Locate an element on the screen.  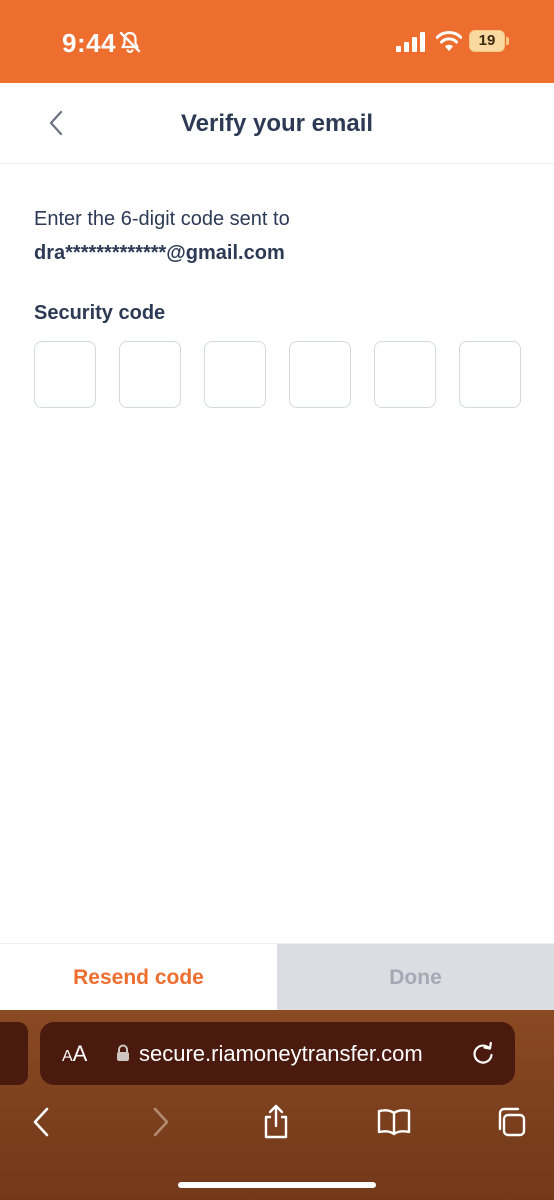
reload-icon is located at coordinates (483, 1054).